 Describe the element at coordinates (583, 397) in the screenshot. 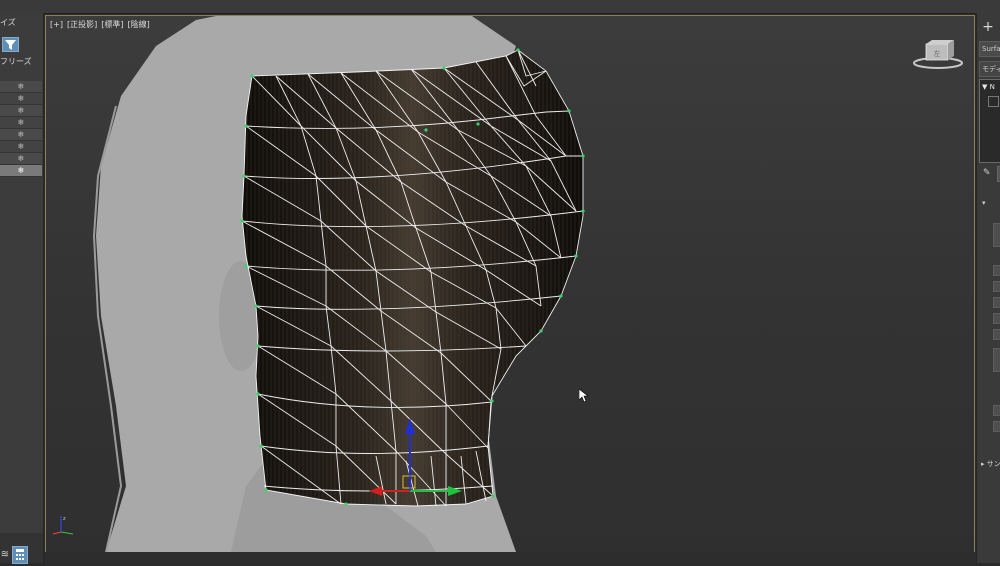

I see `mouse-cursor-icon` at that location.